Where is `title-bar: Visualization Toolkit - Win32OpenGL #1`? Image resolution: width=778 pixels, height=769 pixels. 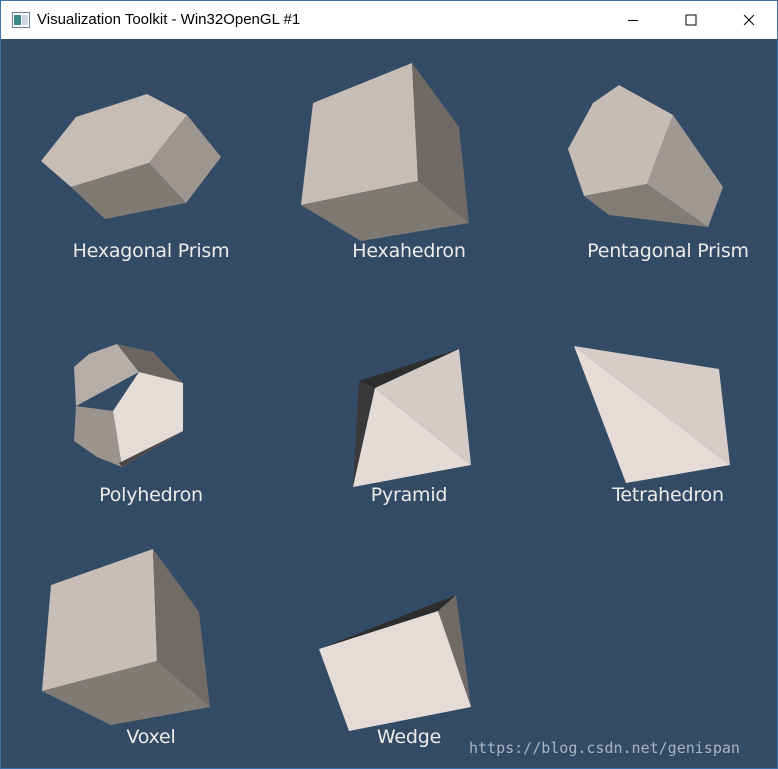 title-bar: Visualization Toolkit - Win32OpenGL #1 is located at coordinates (389, 20).